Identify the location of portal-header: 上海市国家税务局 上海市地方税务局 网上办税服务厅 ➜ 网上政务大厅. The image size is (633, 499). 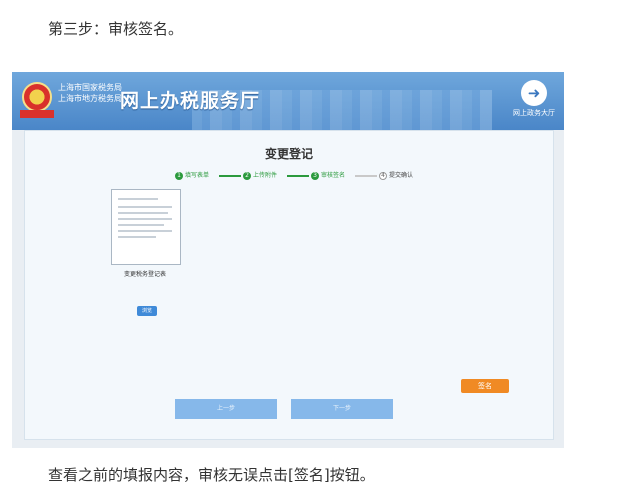
(288, 101).